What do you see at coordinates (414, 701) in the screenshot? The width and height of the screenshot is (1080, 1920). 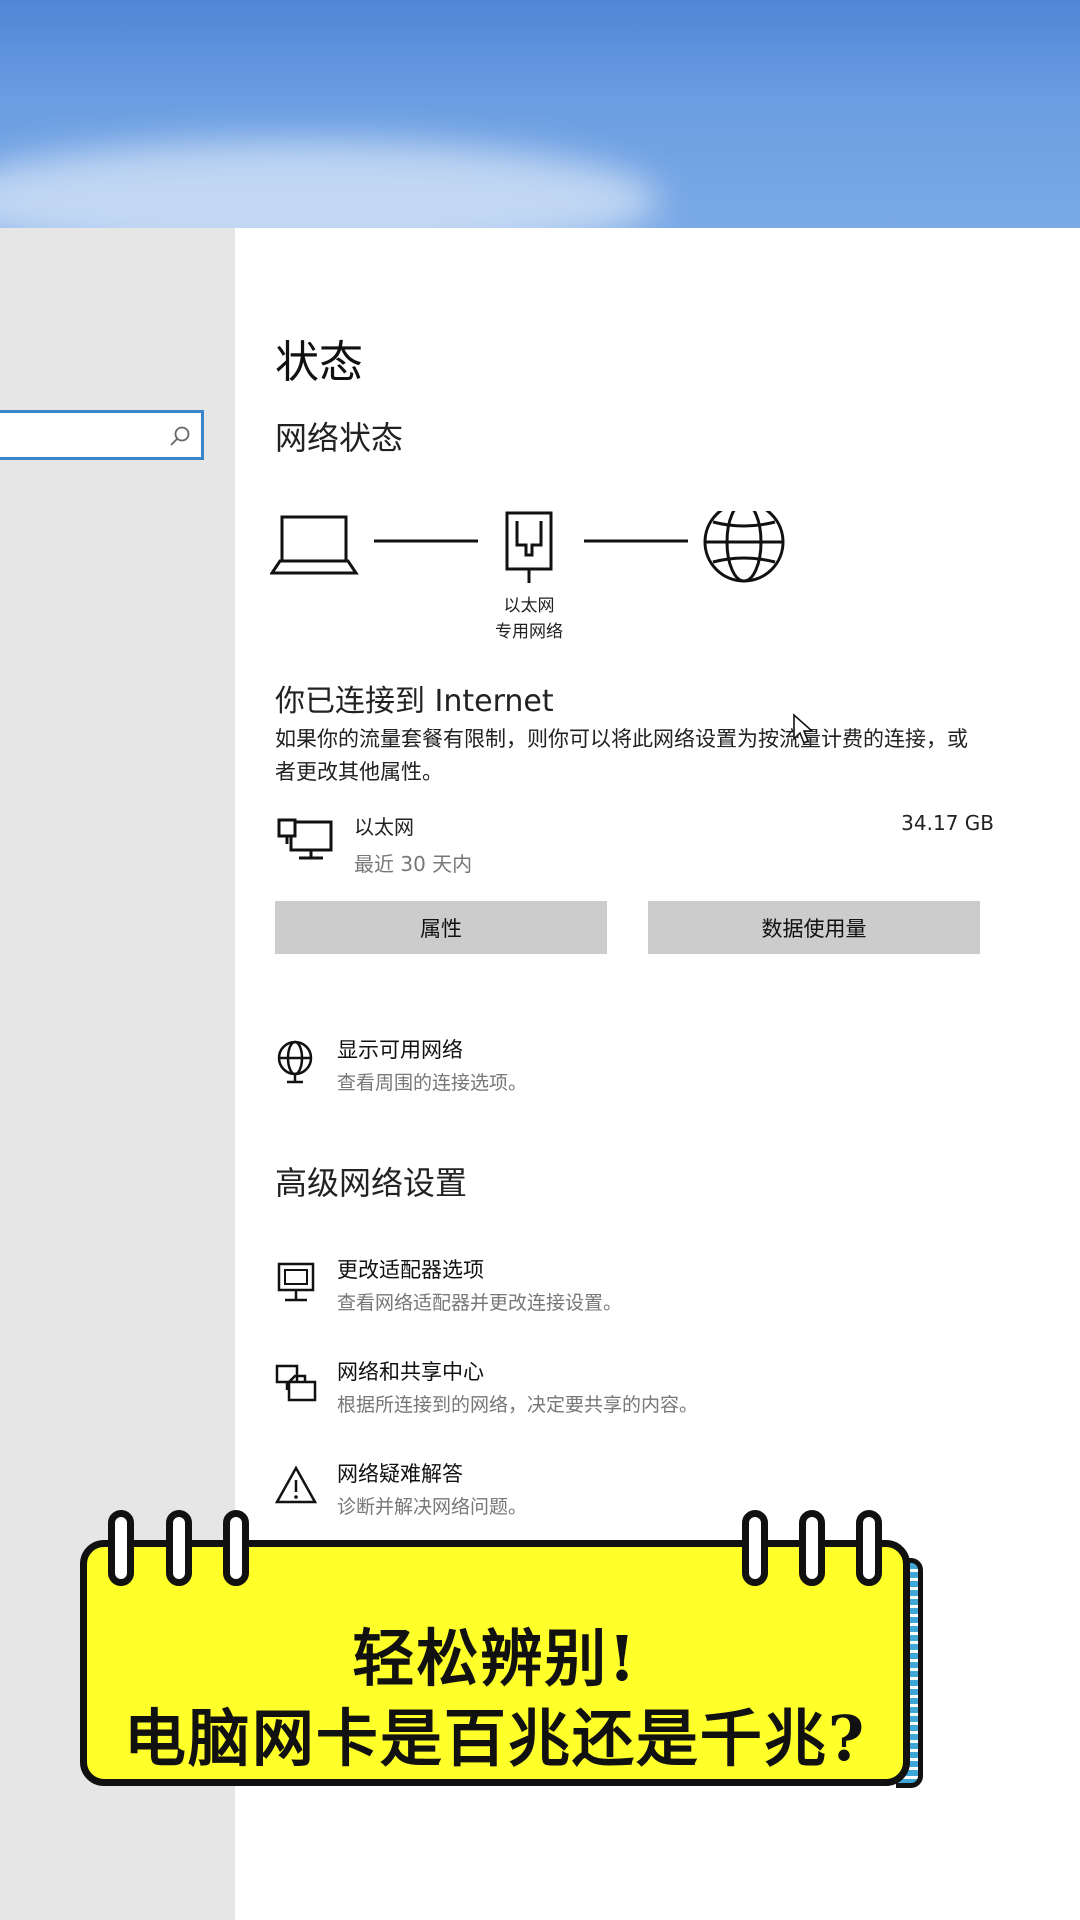 I see `connection-status-text: 你已连接到 Internet` at bounding box center [414, 701].